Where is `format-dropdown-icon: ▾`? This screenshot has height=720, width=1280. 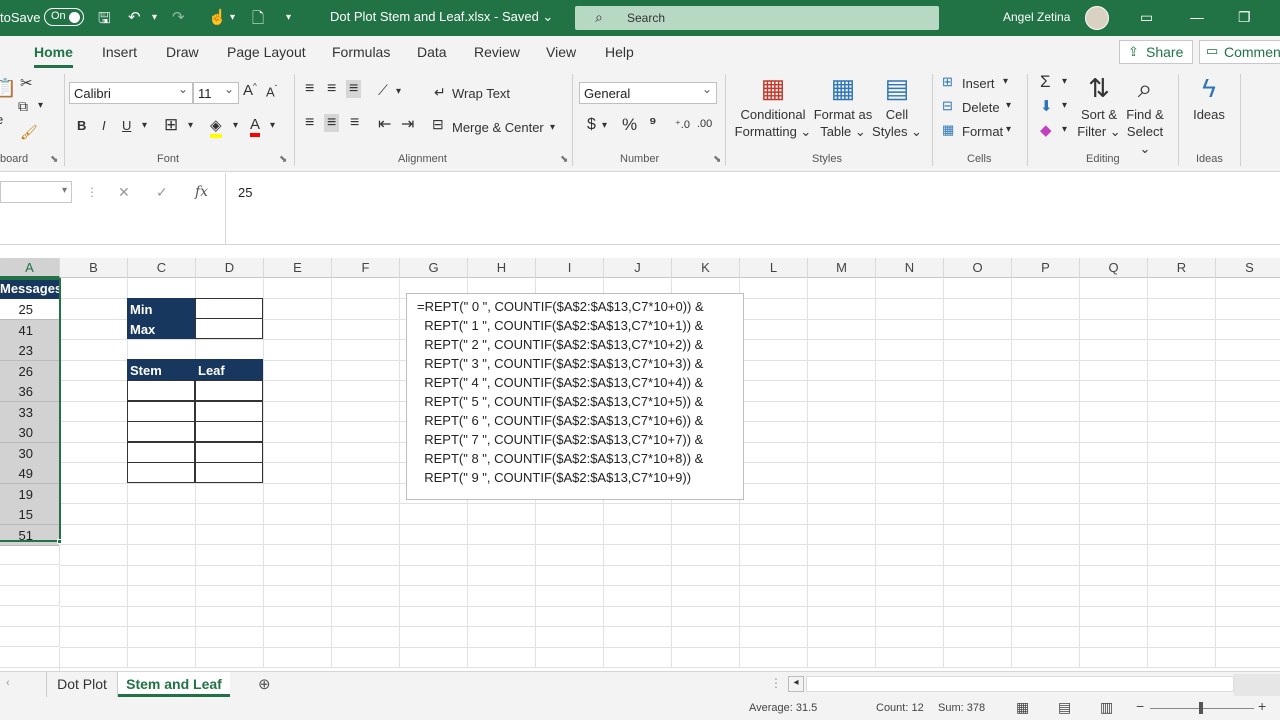
format-dropdown-icon: ▾ is located at coordinates (1008, 129).